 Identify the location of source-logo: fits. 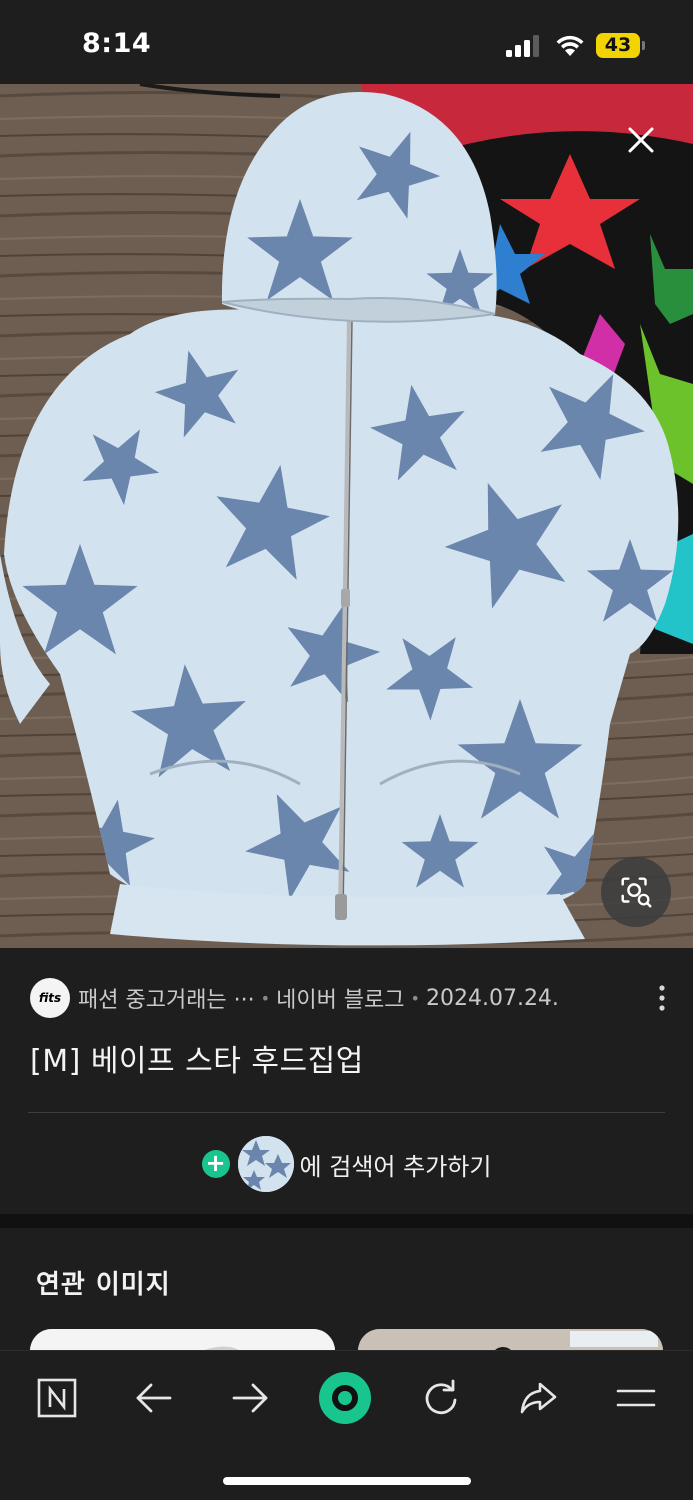
(50, 998).